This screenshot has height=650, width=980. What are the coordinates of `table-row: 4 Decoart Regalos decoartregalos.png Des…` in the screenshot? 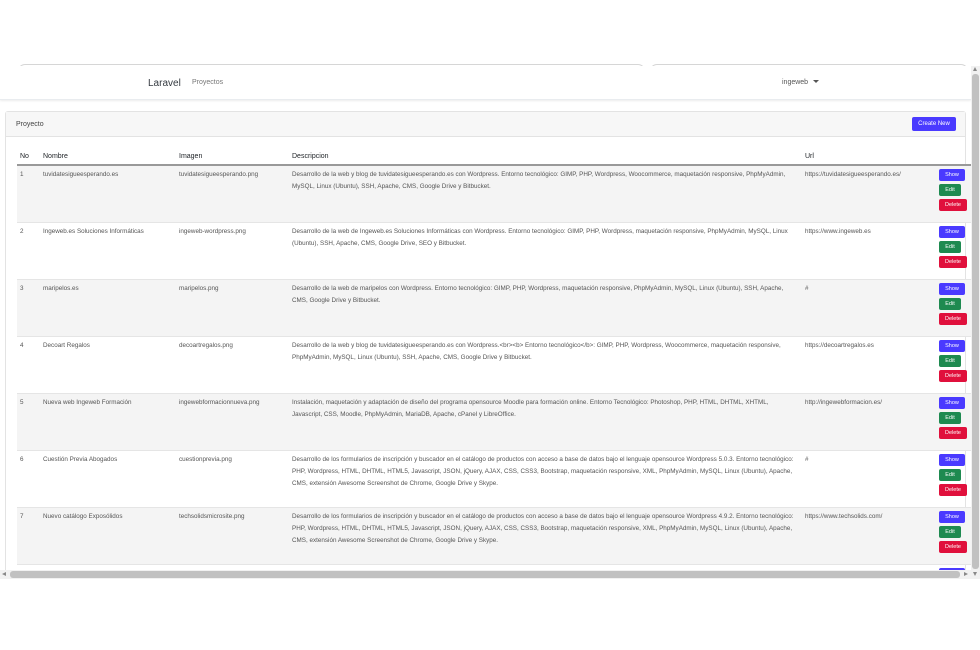 It's located at (494, 365).